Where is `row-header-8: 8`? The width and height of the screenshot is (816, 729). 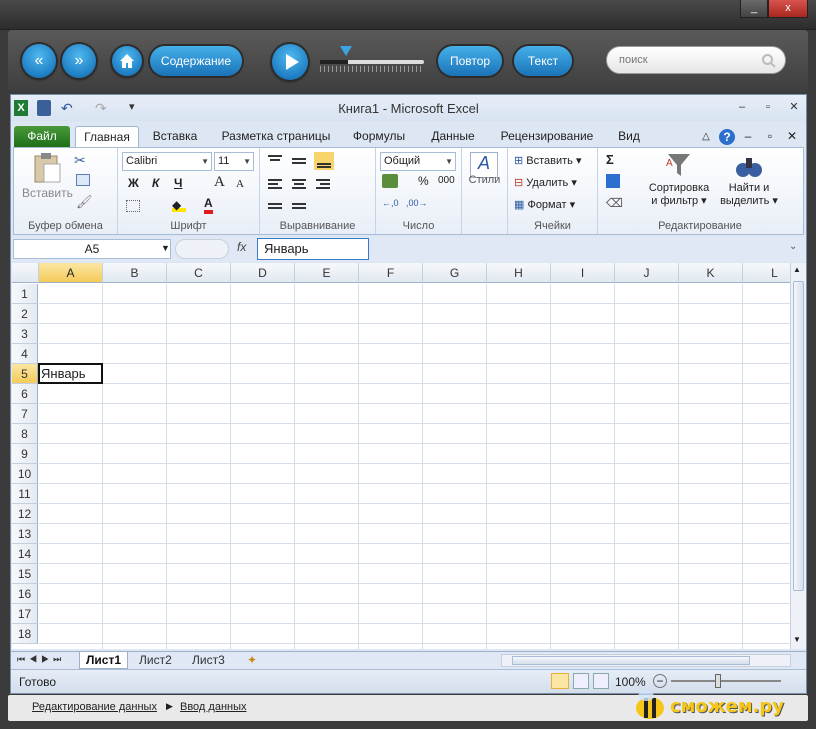
row-header-8: 8 is located at coordinates (25, 434).